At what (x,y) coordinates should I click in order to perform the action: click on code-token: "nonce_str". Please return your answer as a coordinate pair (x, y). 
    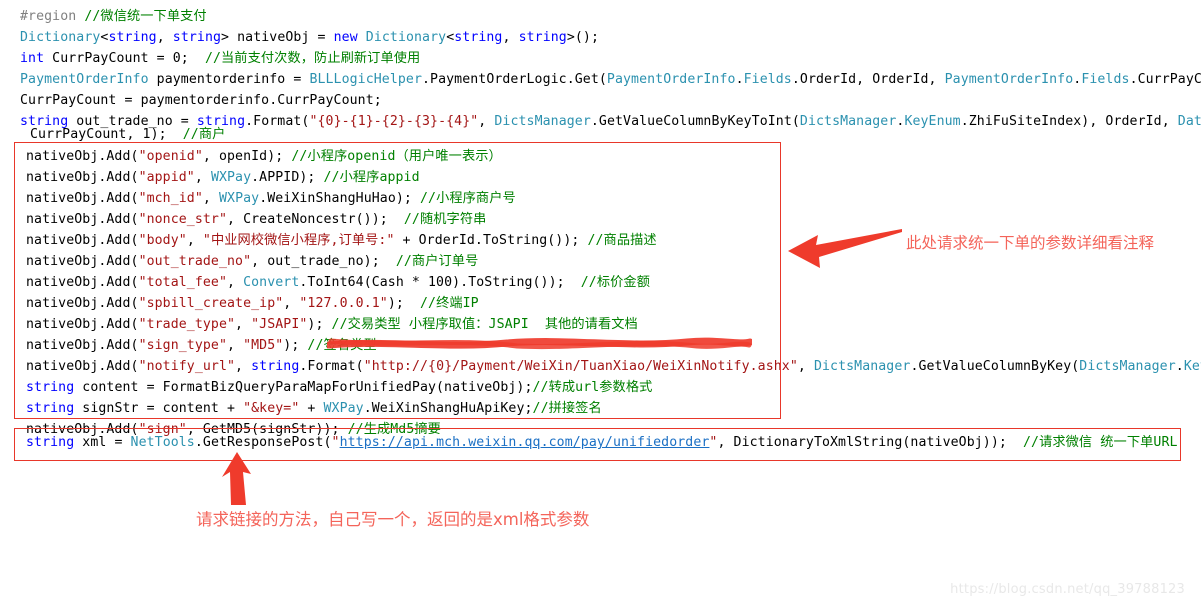
    Looking at the image, I should click on (182, 219).